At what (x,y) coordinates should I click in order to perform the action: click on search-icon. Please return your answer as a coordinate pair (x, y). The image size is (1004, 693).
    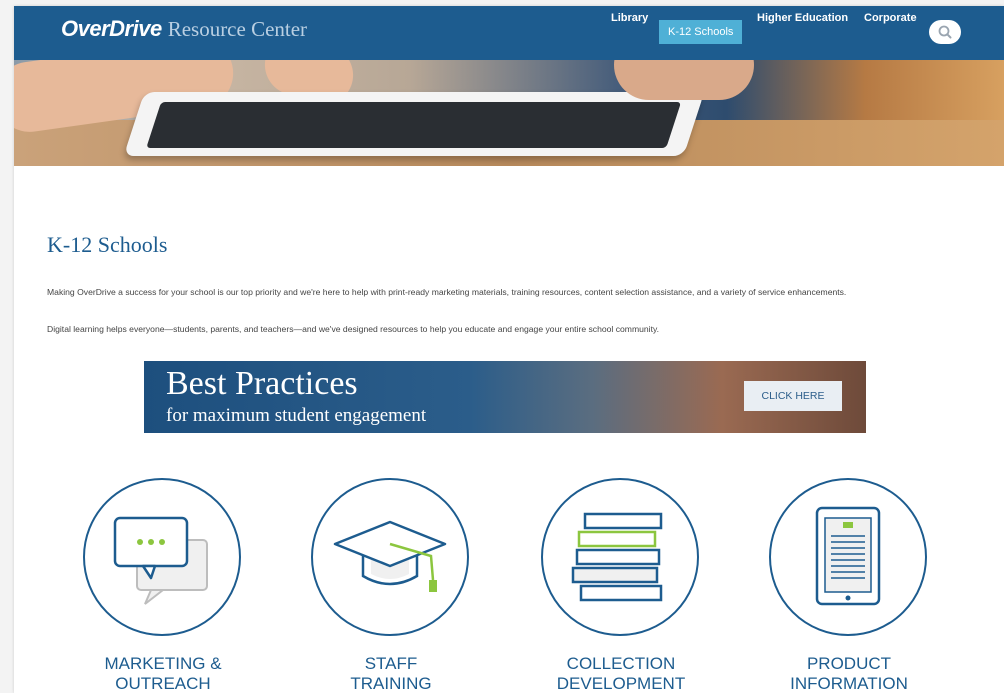
    Looking at the image, I should click on (945, 32).